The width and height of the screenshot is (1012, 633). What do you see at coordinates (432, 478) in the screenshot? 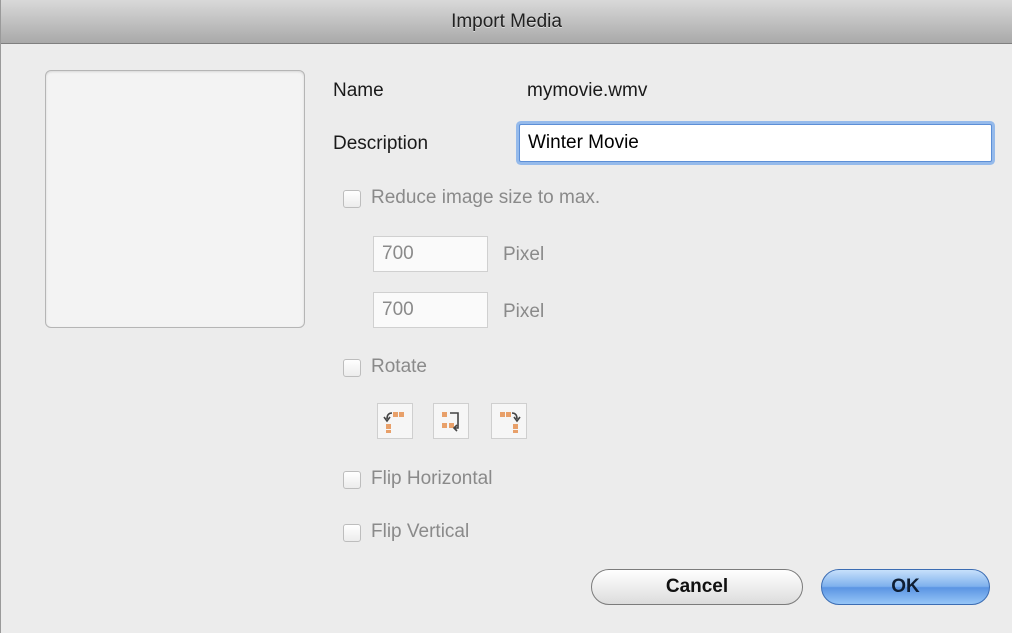
I see `flip-horizontal-label: Flip Horizontal` at bounding box center [432, 478].